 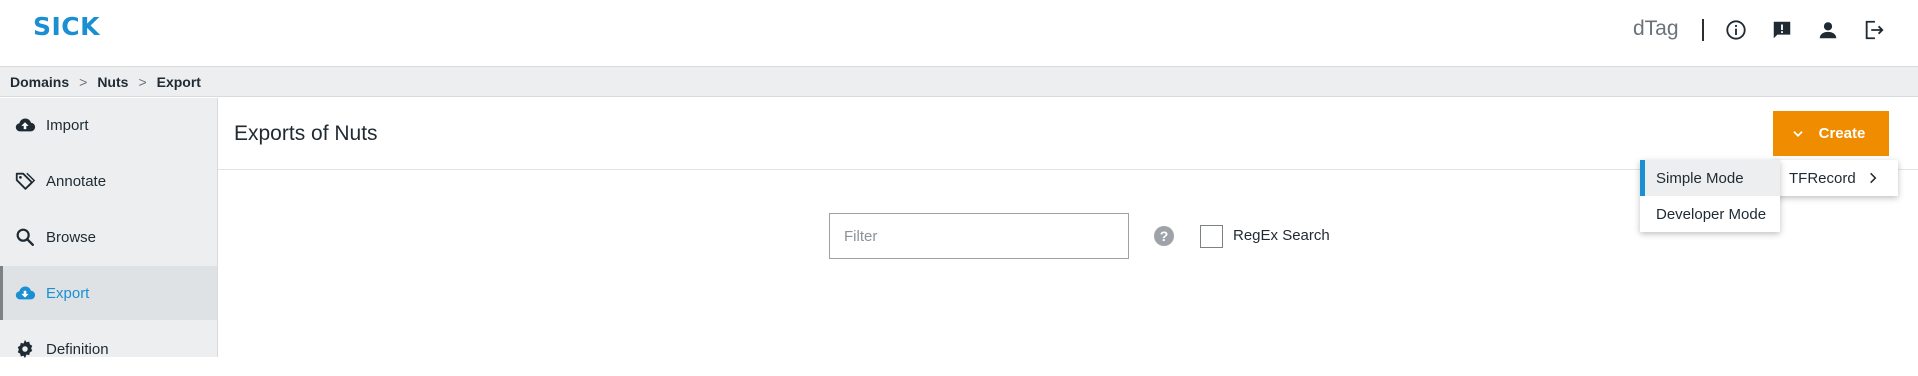 I want to click on create-button-label: Create, so click(x=1842, y=133).